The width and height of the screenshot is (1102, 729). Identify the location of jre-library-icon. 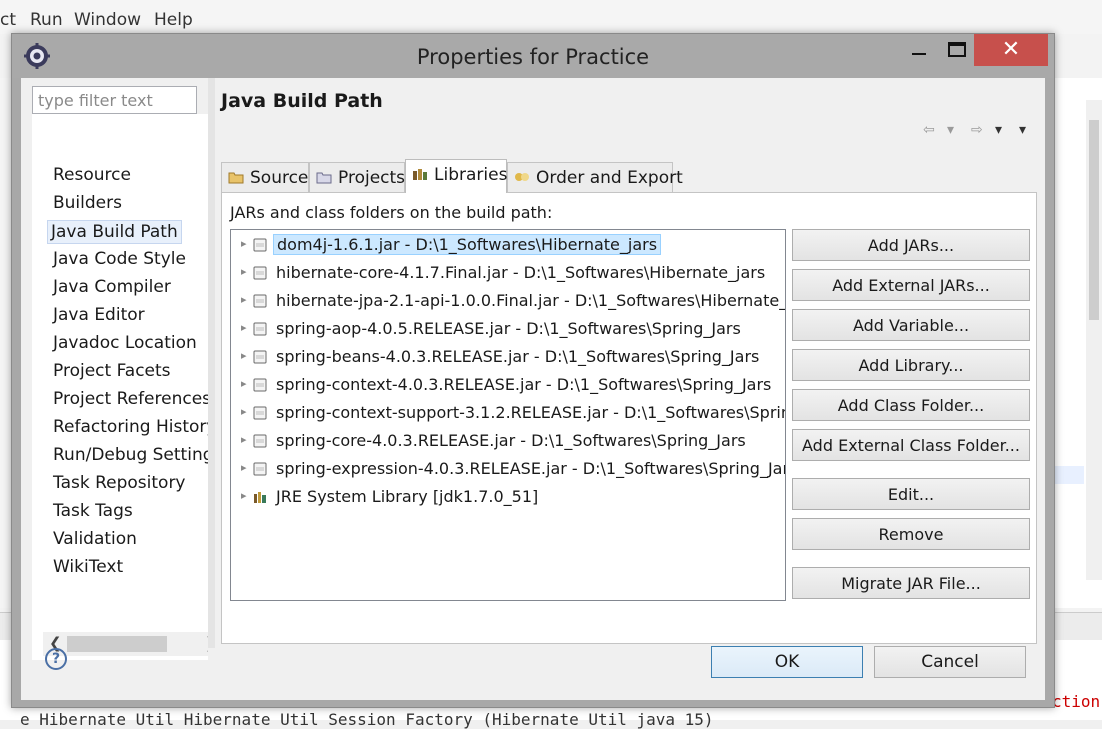
(260, 497).